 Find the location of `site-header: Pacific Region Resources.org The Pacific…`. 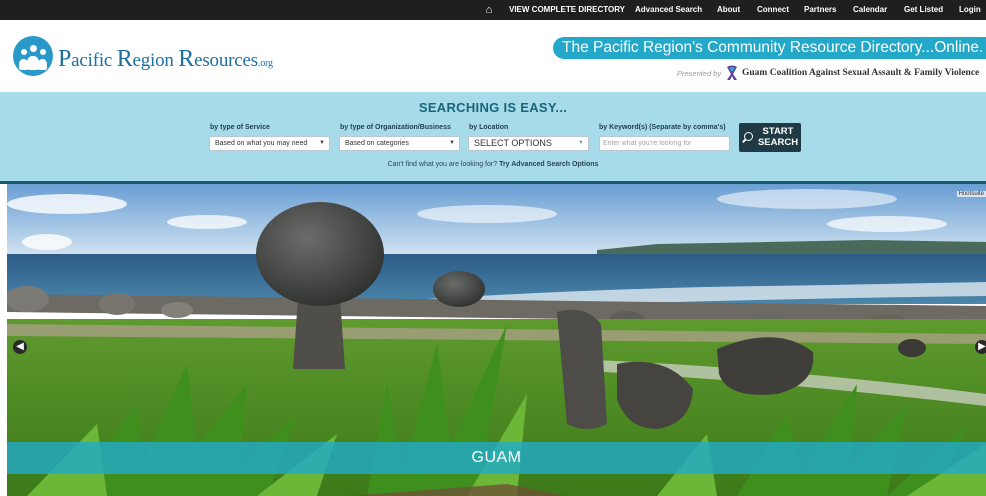

site-header: Pacific Region Resources.org The Pacific… is located at coordinates (493, 56).